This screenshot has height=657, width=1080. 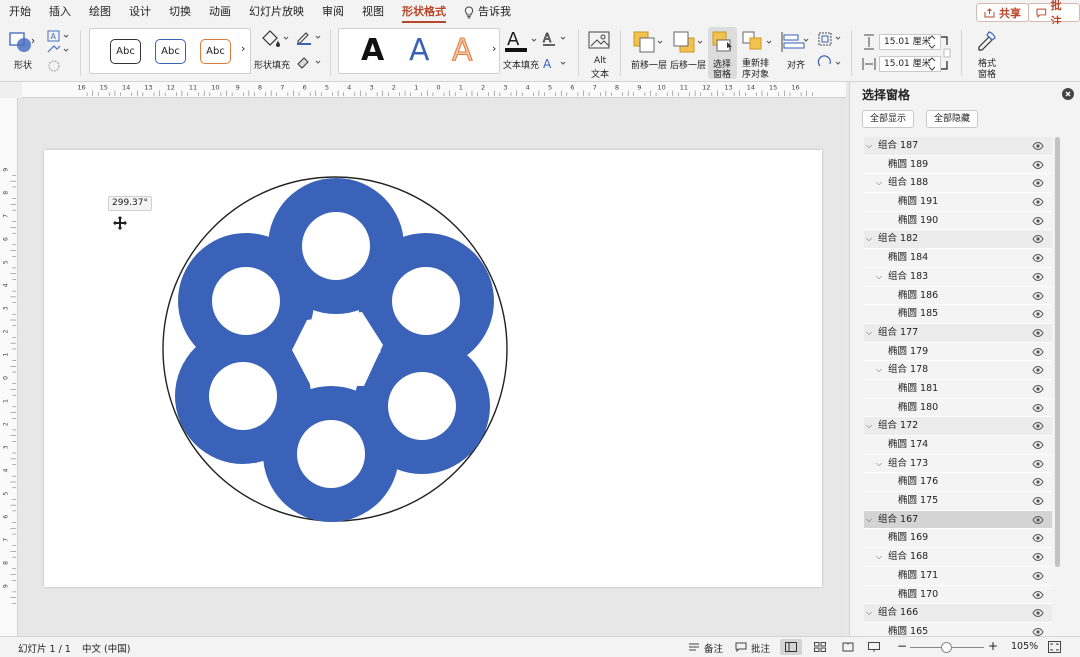 I want to click on comments-button: 批注, so click(x=1054, y=14).